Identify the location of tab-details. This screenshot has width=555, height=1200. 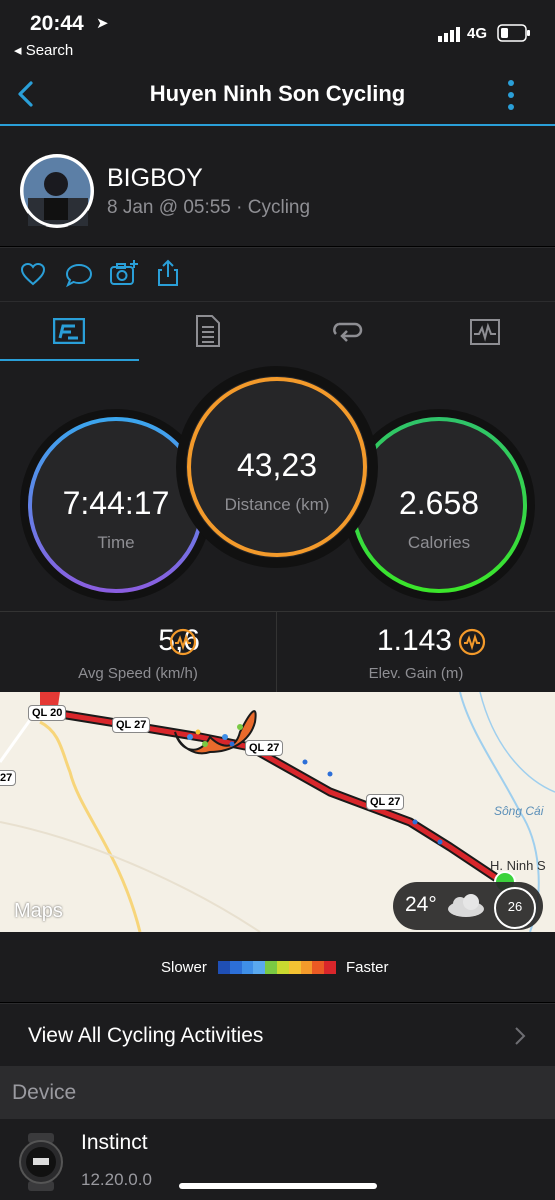
(208, 331).